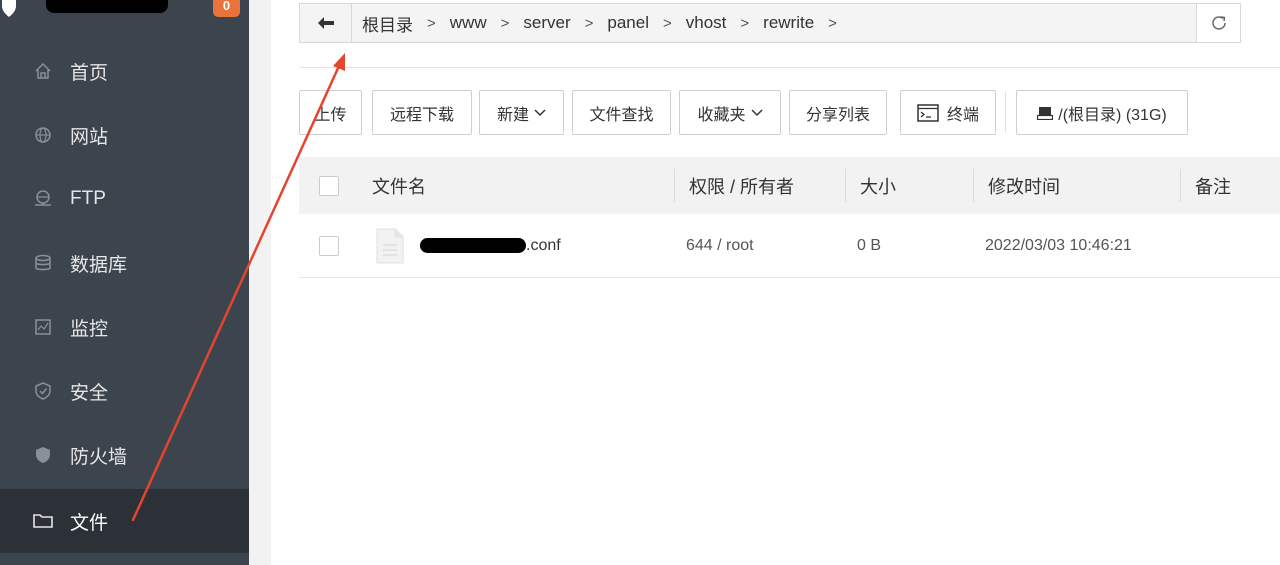 The width and height of the screenshot is (1280, 565). What do you see at coordinates (226, 8) in the screenshot?
I see `notification-badge: 0` at bounding box center [226, 8].